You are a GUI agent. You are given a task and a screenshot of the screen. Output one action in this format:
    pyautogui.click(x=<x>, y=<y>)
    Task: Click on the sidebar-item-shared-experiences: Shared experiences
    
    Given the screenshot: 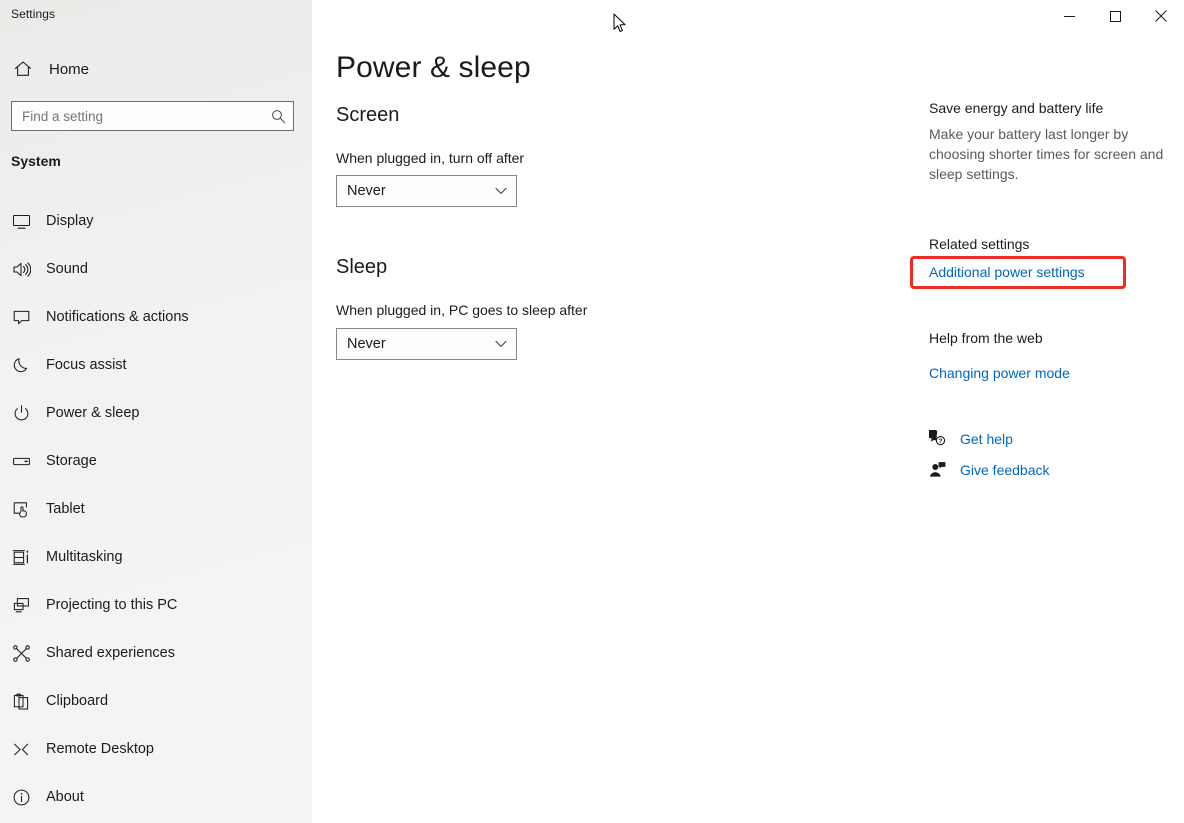 What is the action you would take?
    pyautogui.click(x=156, y=653)
    